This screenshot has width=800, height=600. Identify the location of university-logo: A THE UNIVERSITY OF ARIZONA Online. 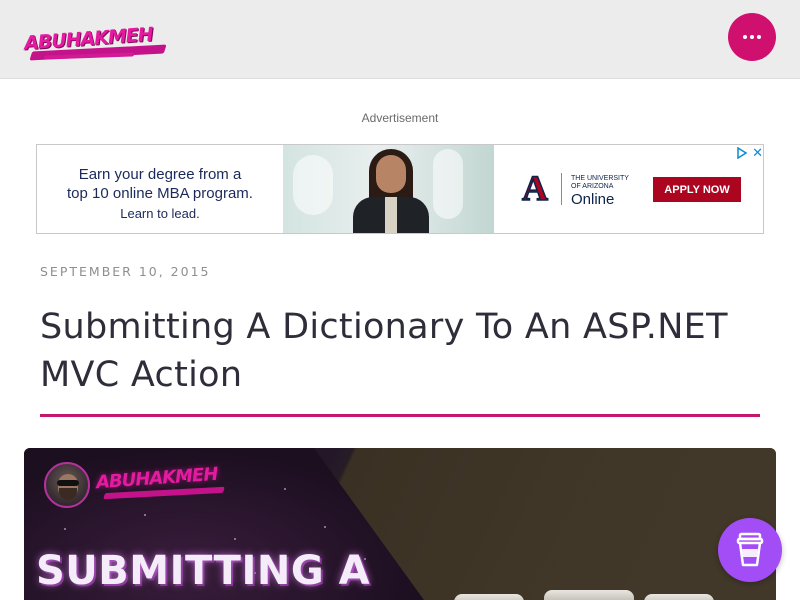
(582, 189).